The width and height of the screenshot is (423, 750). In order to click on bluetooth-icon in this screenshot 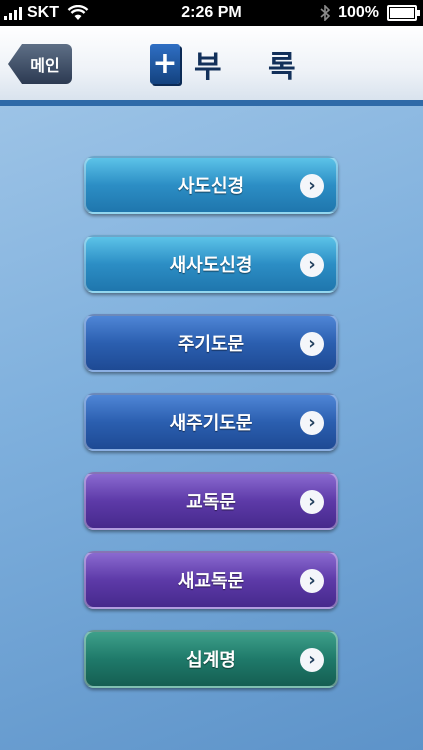, I will do `click(325, 13)`.